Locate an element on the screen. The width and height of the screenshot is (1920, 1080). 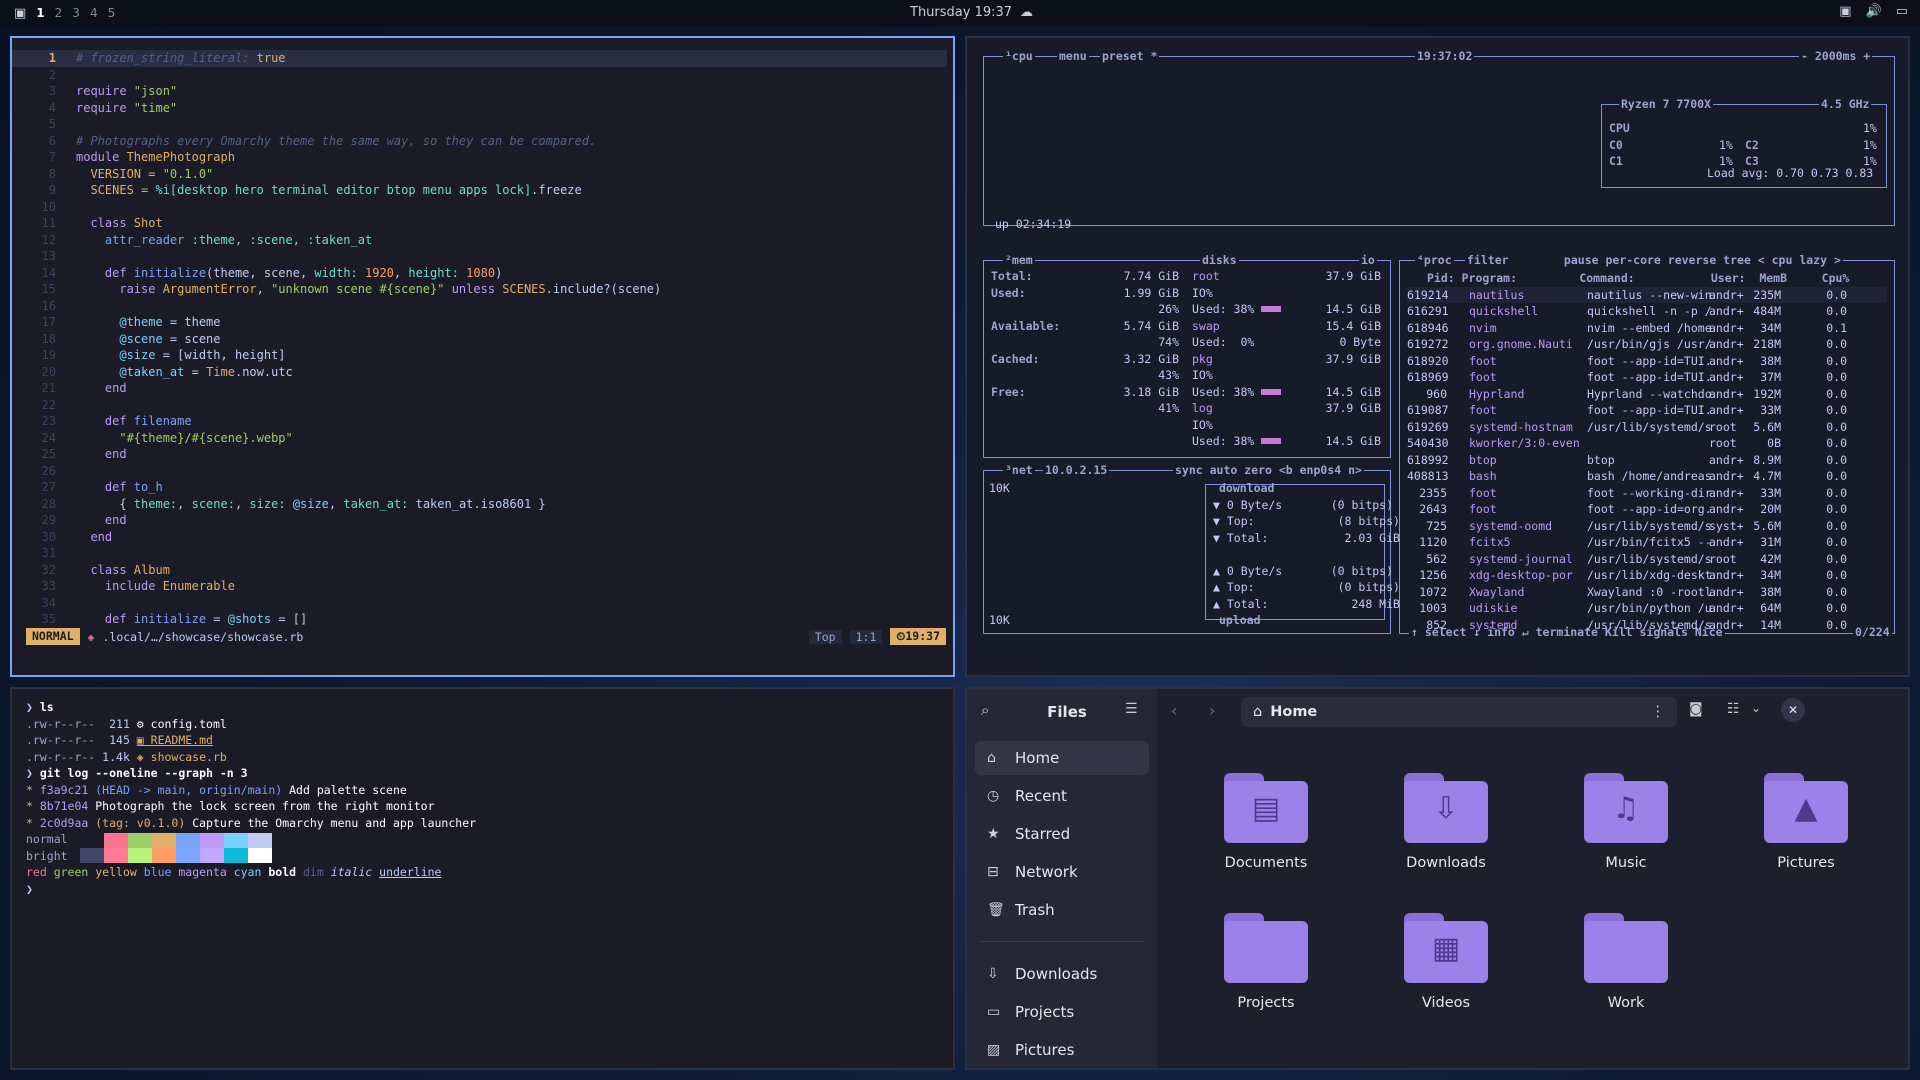
code-token: = [width, height] is located at coordinates (220, 355).